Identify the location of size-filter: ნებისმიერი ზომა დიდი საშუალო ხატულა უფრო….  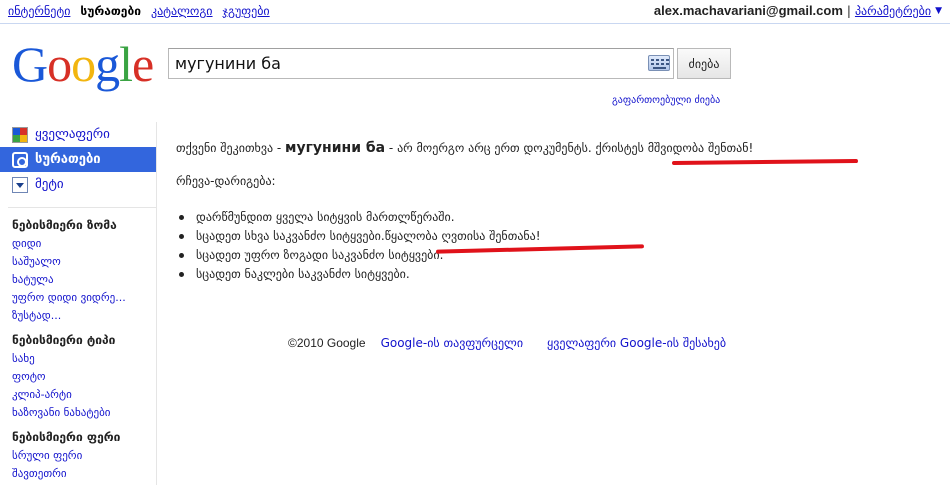
(69, 270).